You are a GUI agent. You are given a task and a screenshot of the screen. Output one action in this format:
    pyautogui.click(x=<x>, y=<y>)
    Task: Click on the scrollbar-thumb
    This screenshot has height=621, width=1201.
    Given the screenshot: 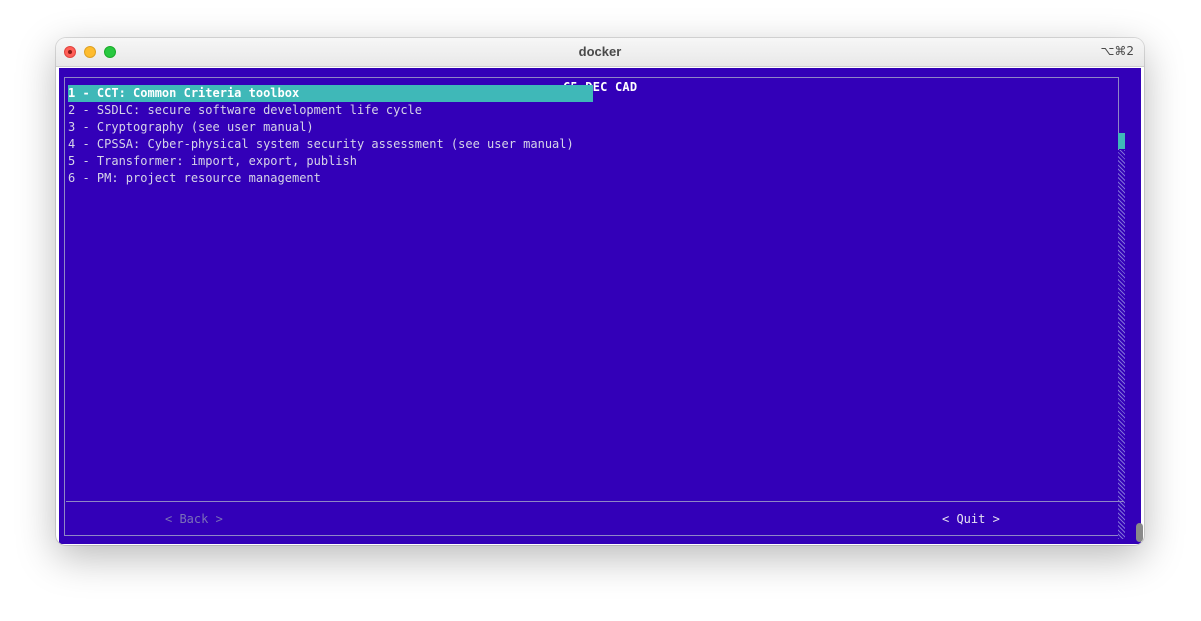 What is the action you would take?
    pyautogui.click(x=1121, y=141)
    